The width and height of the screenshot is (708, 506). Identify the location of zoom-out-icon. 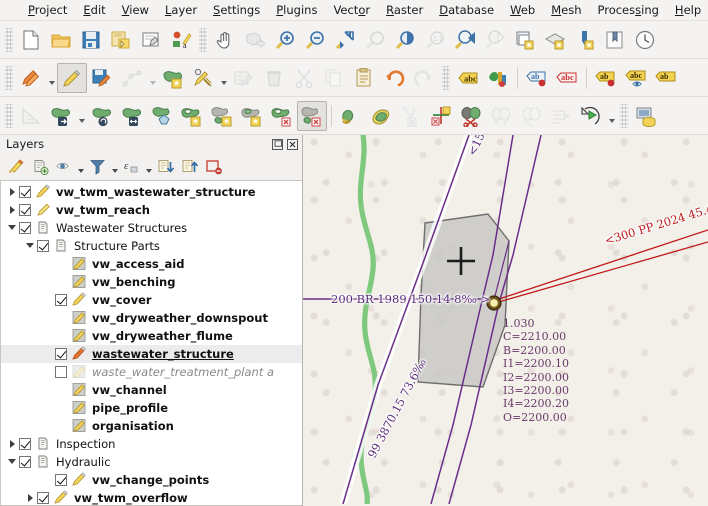
(315, 40).